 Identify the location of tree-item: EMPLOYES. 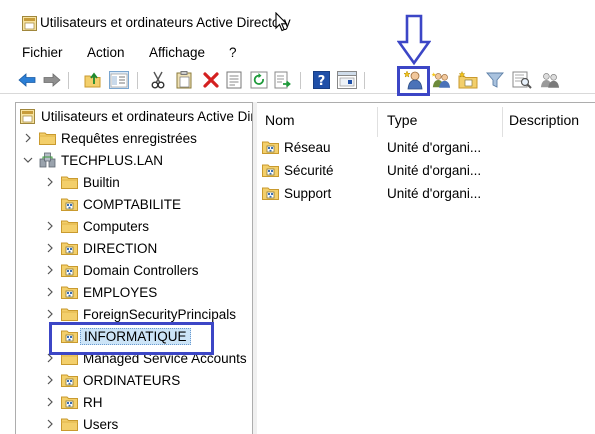
(100, 292).